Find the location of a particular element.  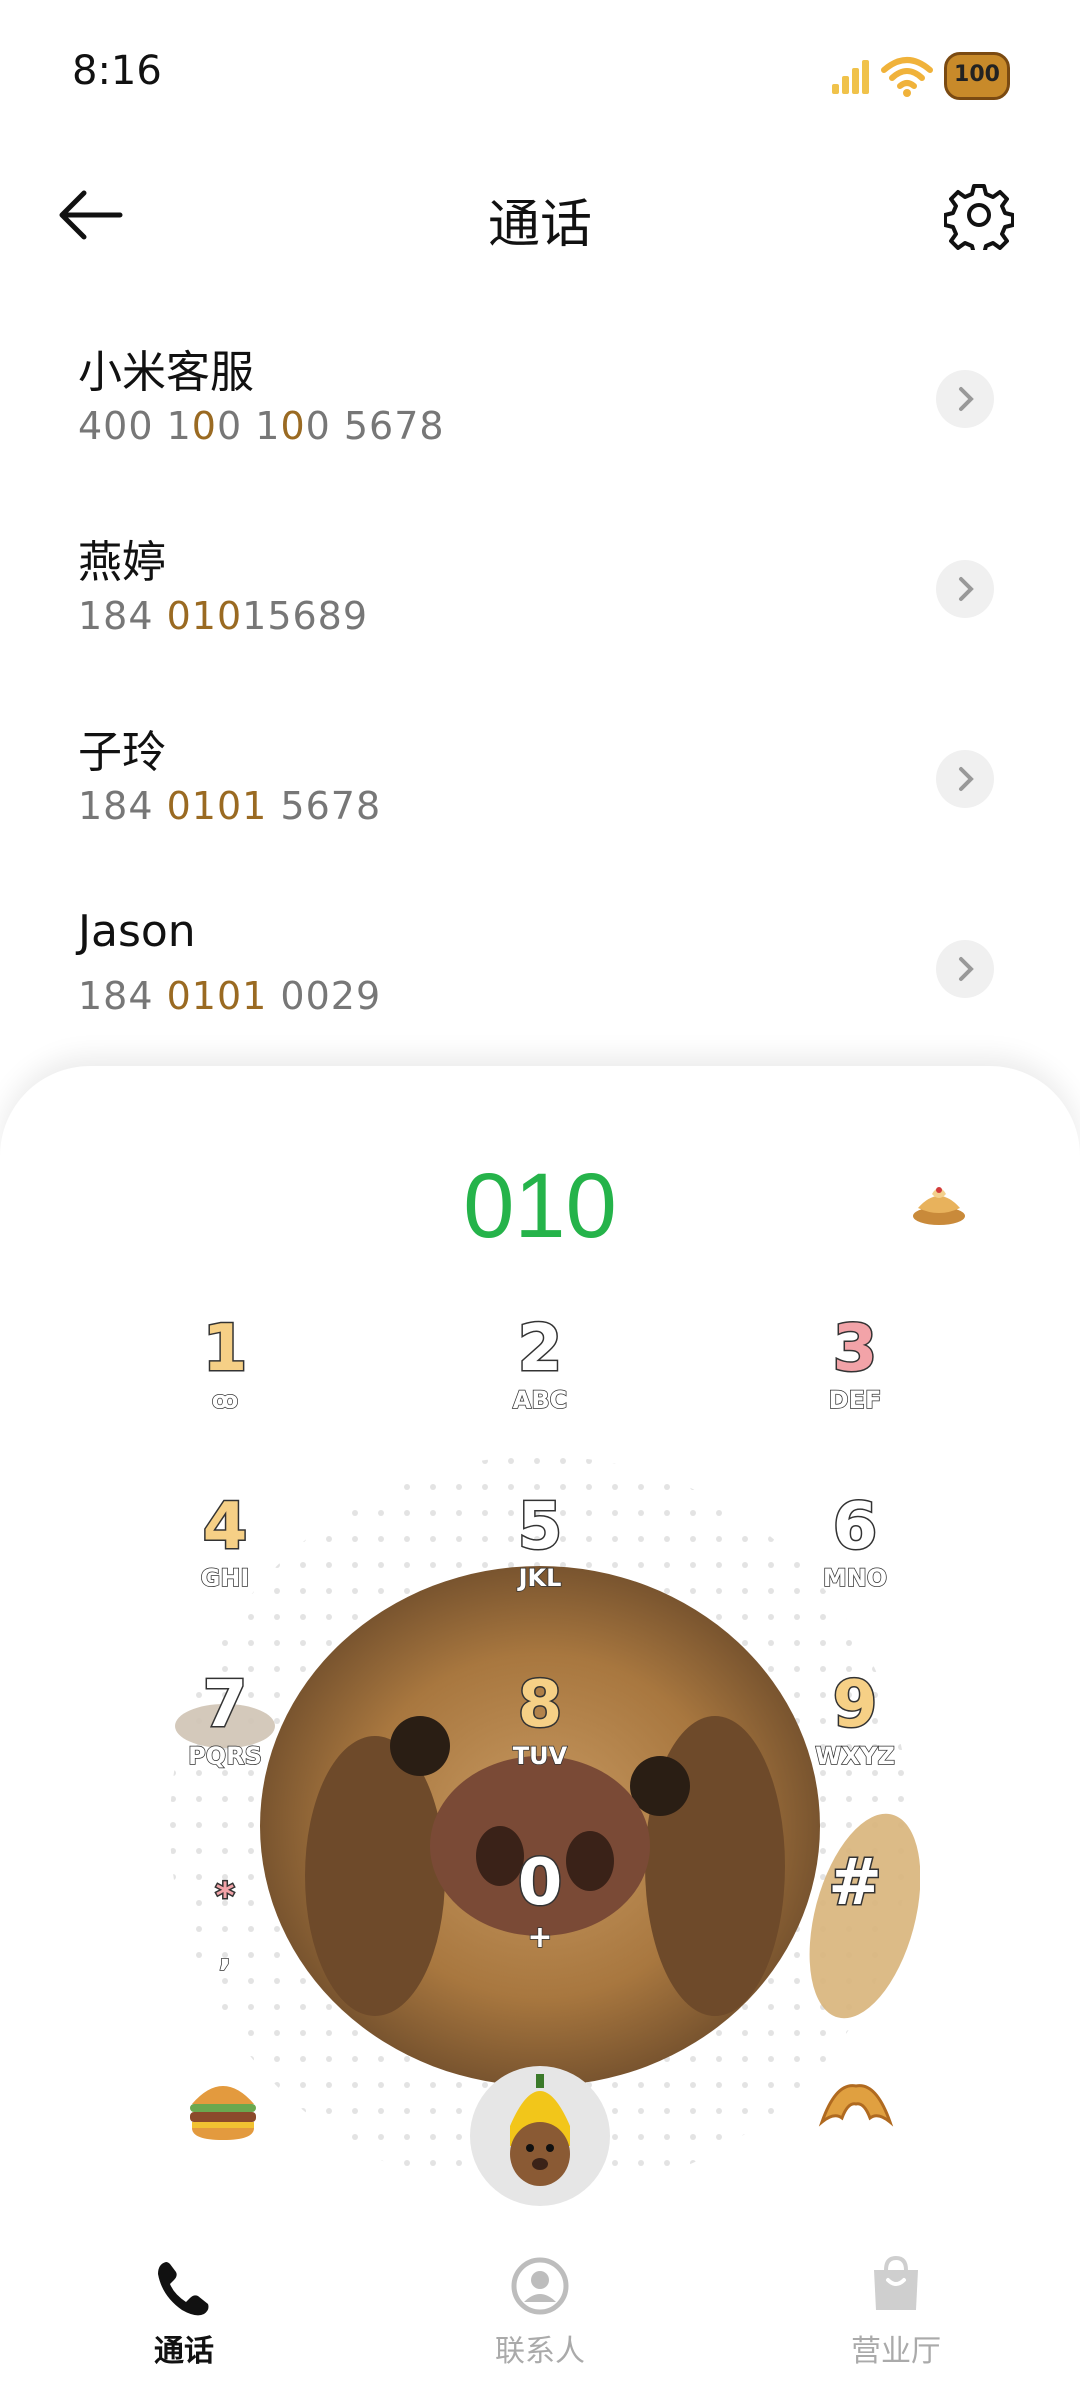

contact-icon is located at coordinates (540, 2286).